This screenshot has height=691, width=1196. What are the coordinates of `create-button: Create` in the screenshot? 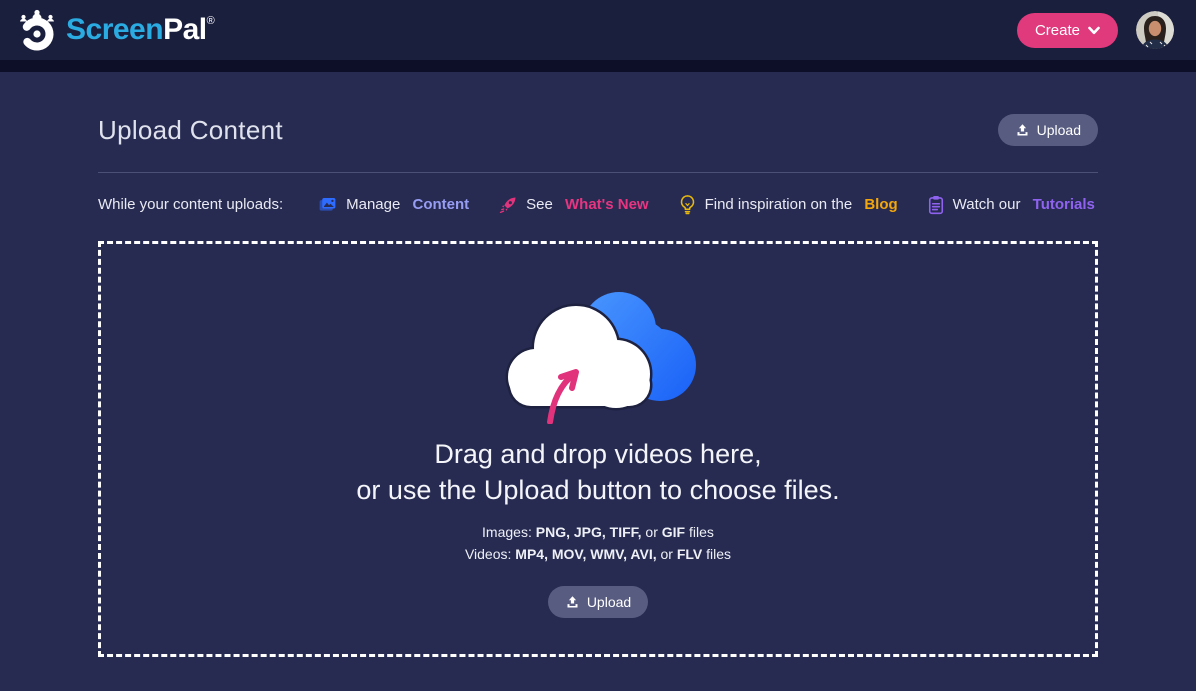 It's located at (1067, 30).